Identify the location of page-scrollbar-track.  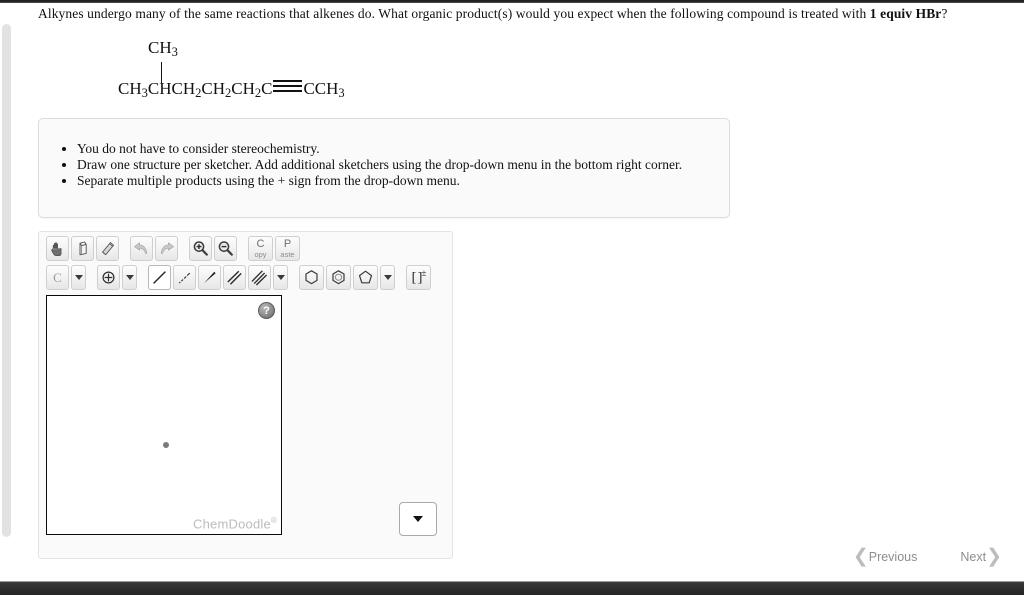
(7, 290).